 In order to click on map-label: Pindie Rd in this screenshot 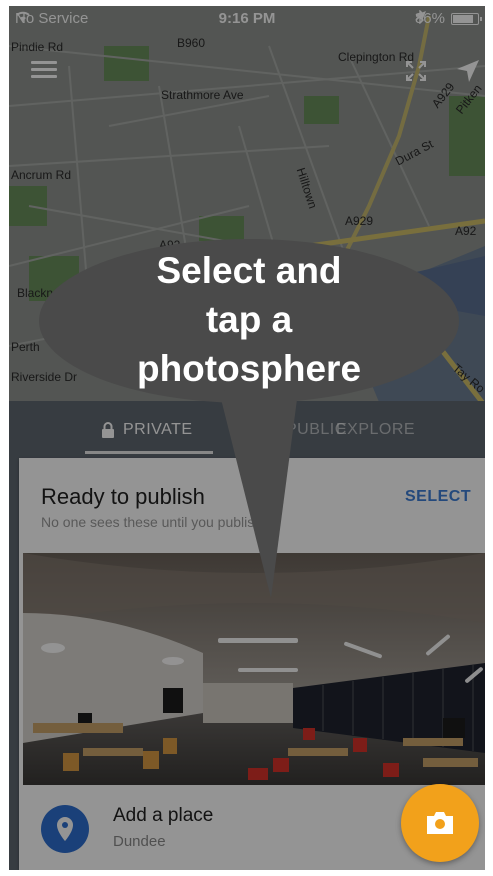, I will do `click(37, 47)`.